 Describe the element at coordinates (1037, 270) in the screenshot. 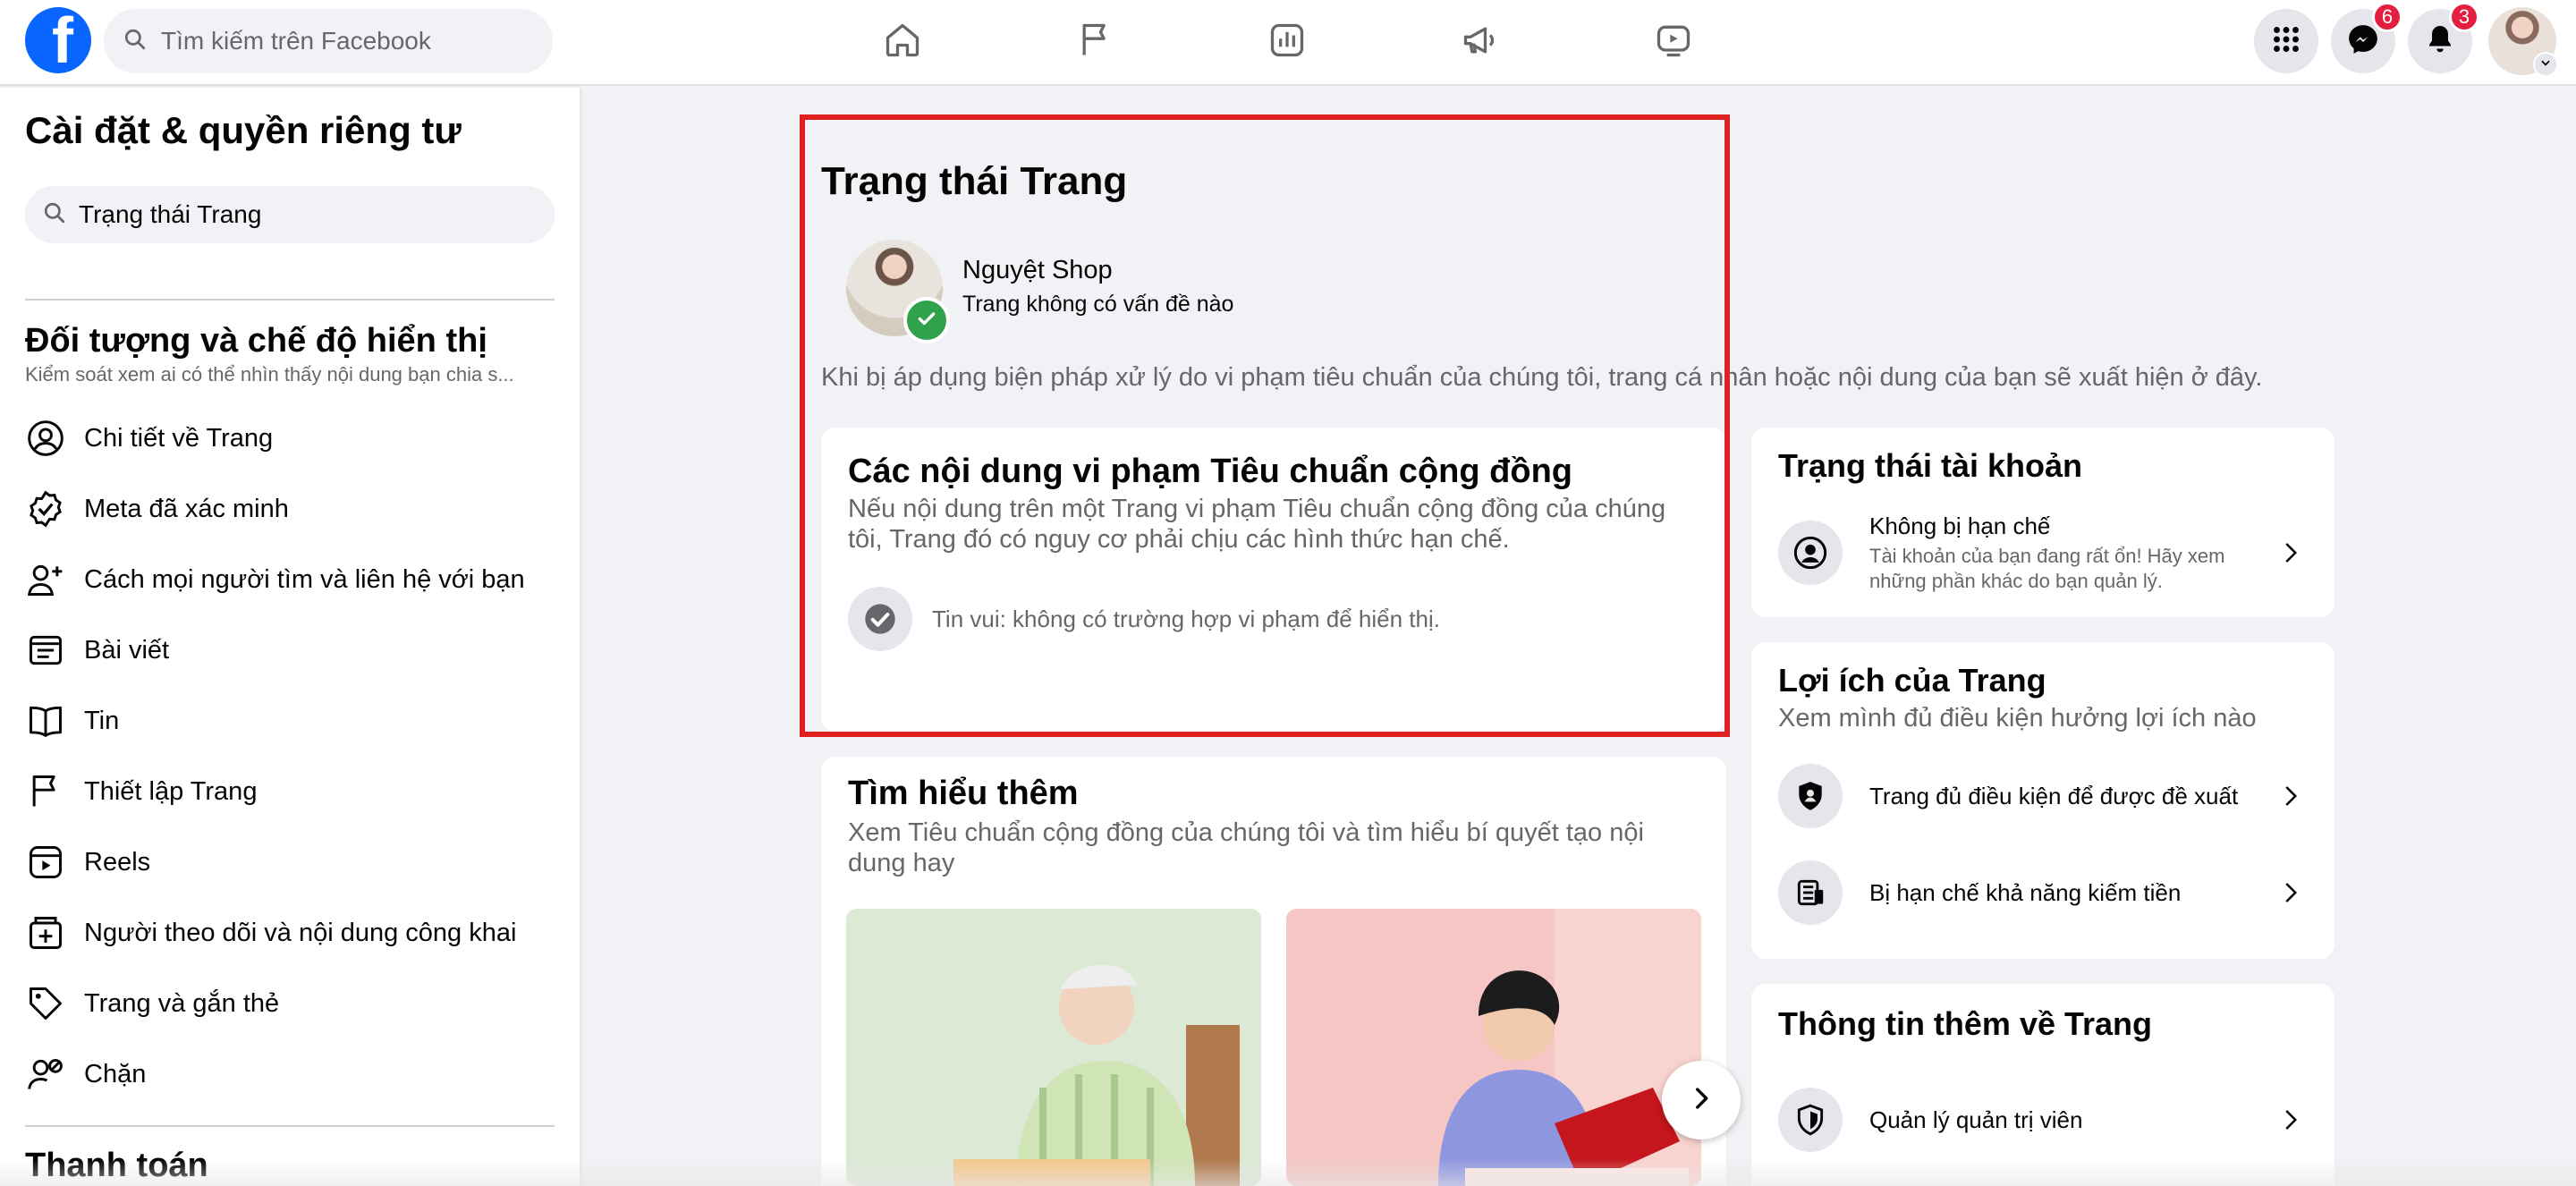

I see `page-name: Nguyệt Shop` at that location.